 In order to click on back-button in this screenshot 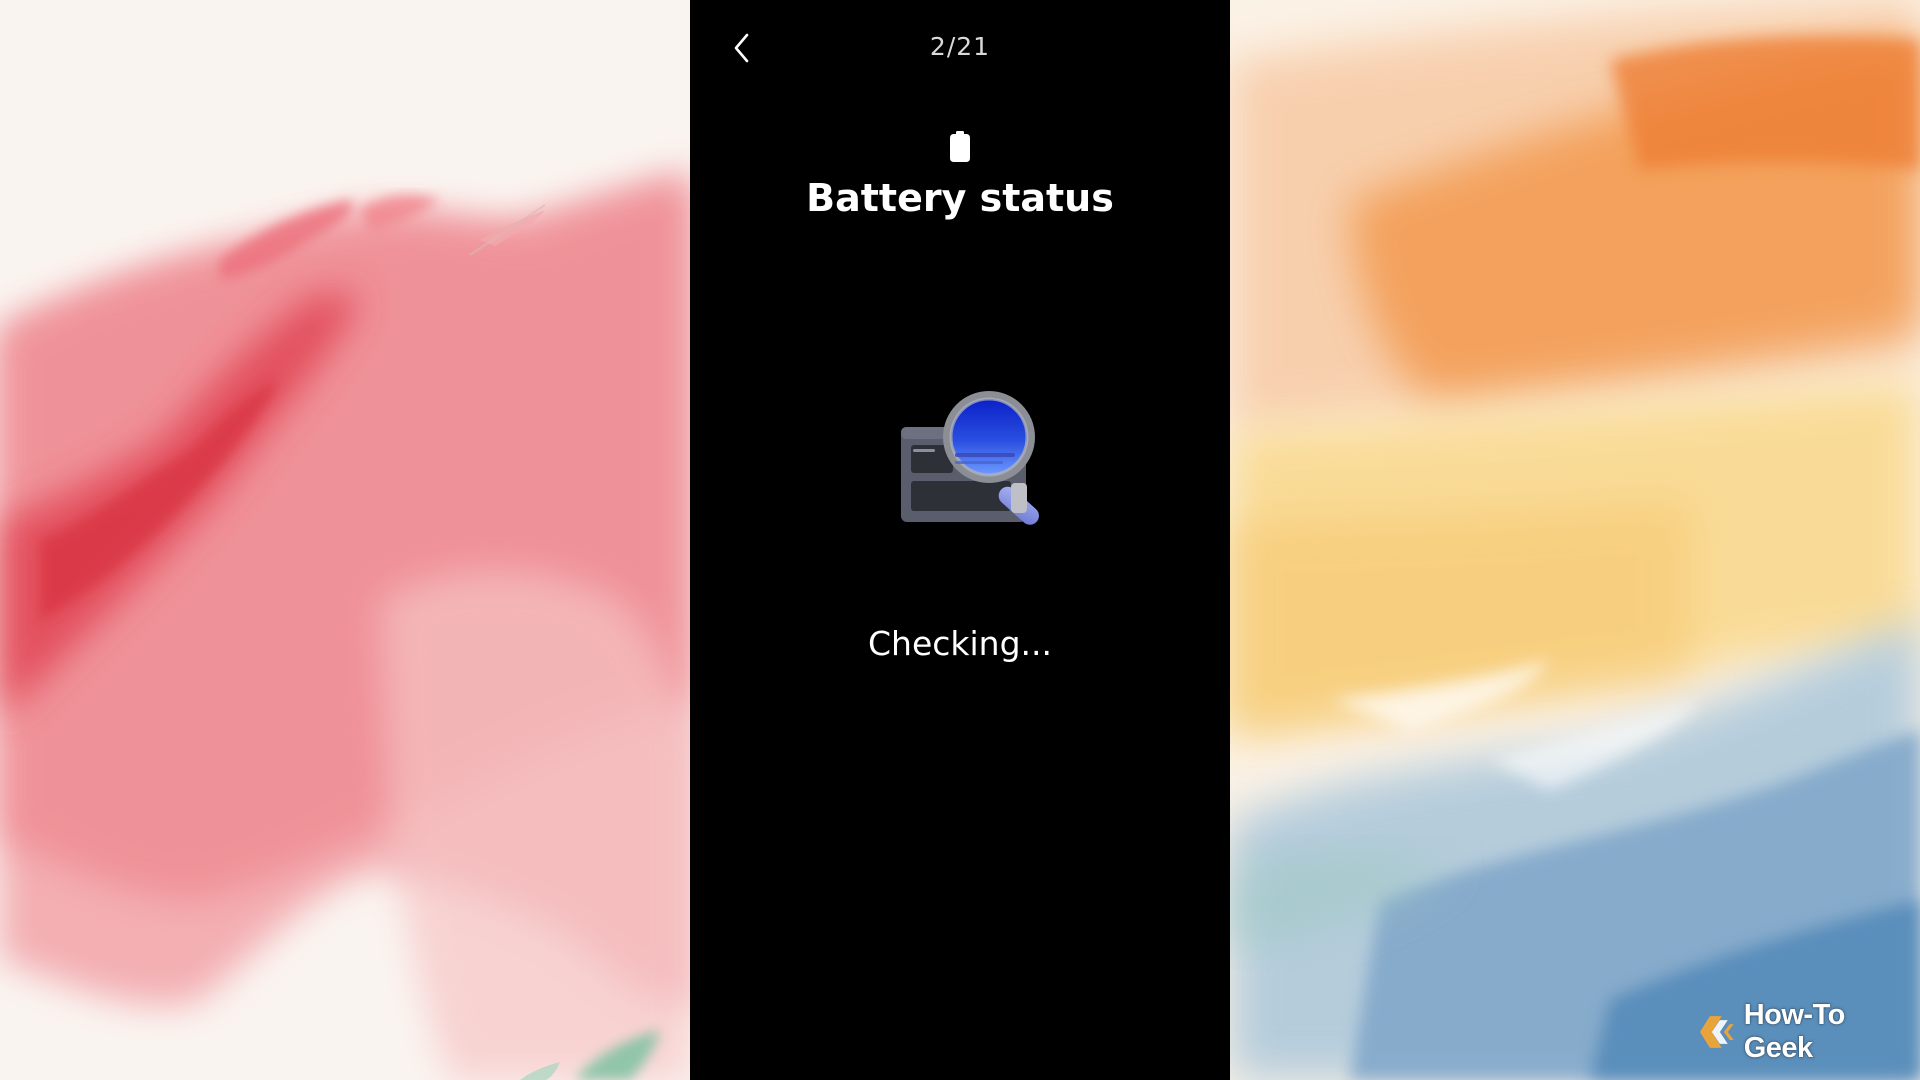, I will do `click(742, 48)`.